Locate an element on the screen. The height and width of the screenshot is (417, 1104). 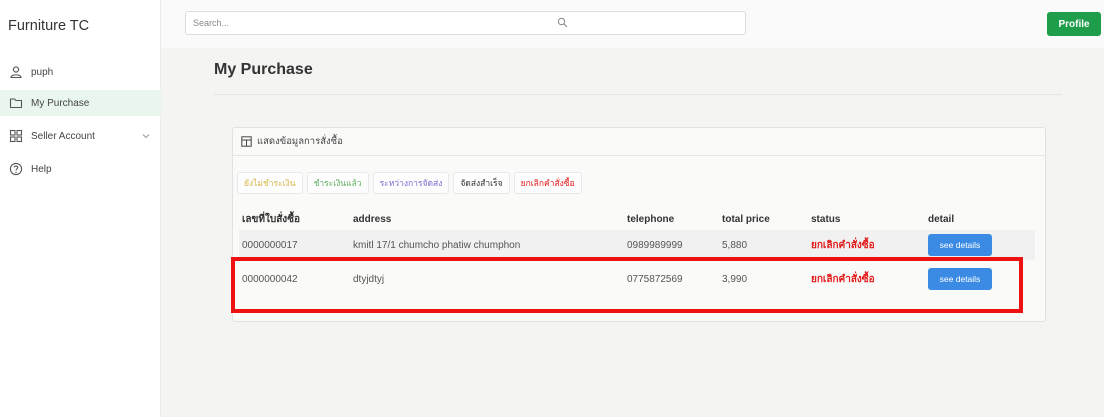
card-title: แสดงข้อมูลการสั่งซื้อ is located at coordinates (300, 141).